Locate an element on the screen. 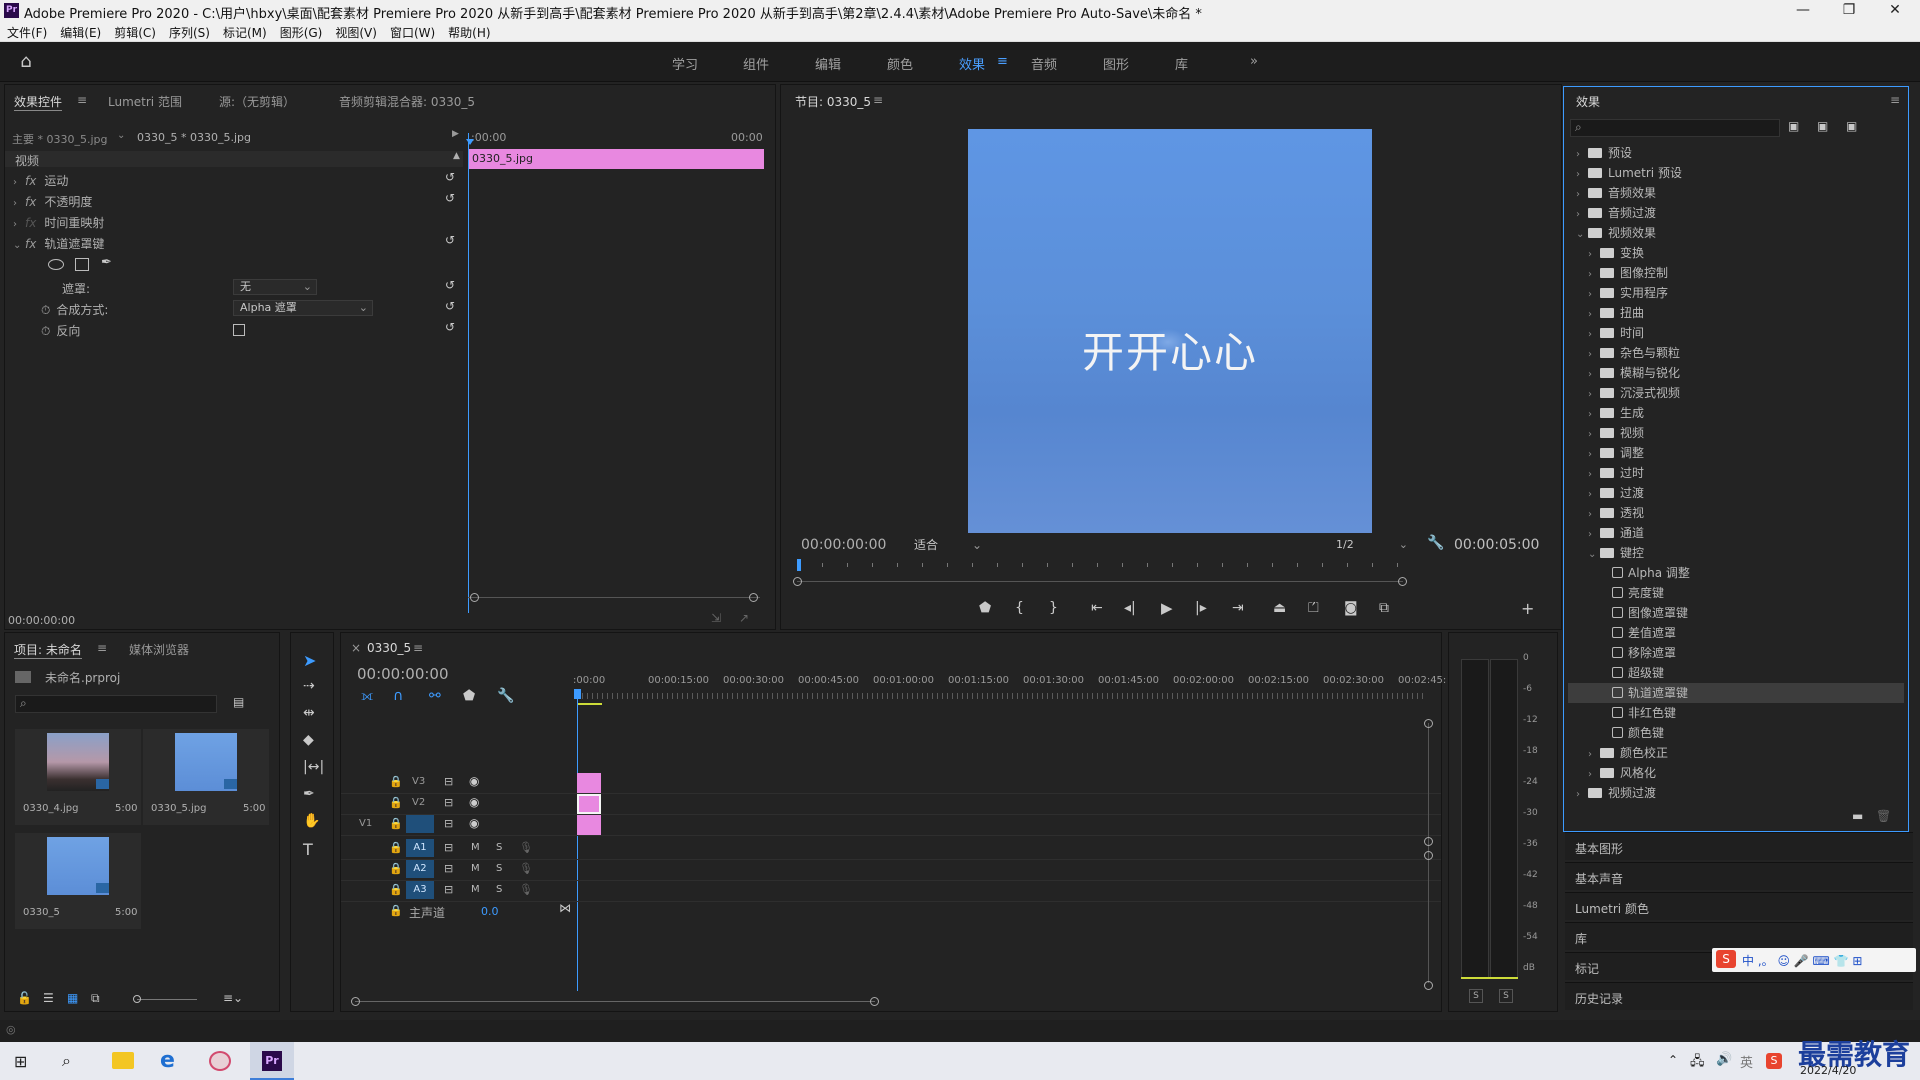  project-item-1: 0330_5.jpg 5:00 is located at coordinates (206, 777).